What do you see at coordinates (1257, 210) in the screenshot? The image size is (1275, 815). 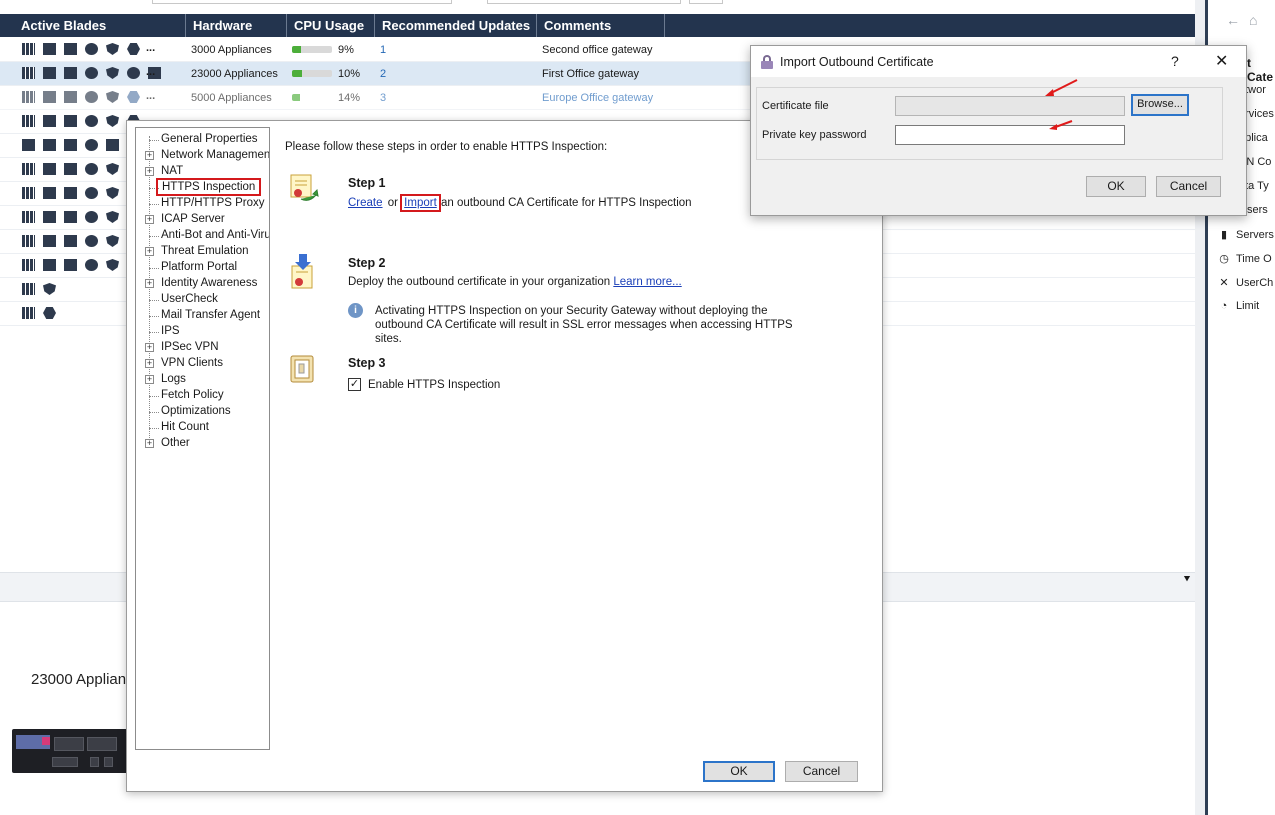 I see `category-users: sers` at bounding box center [1257, 210].